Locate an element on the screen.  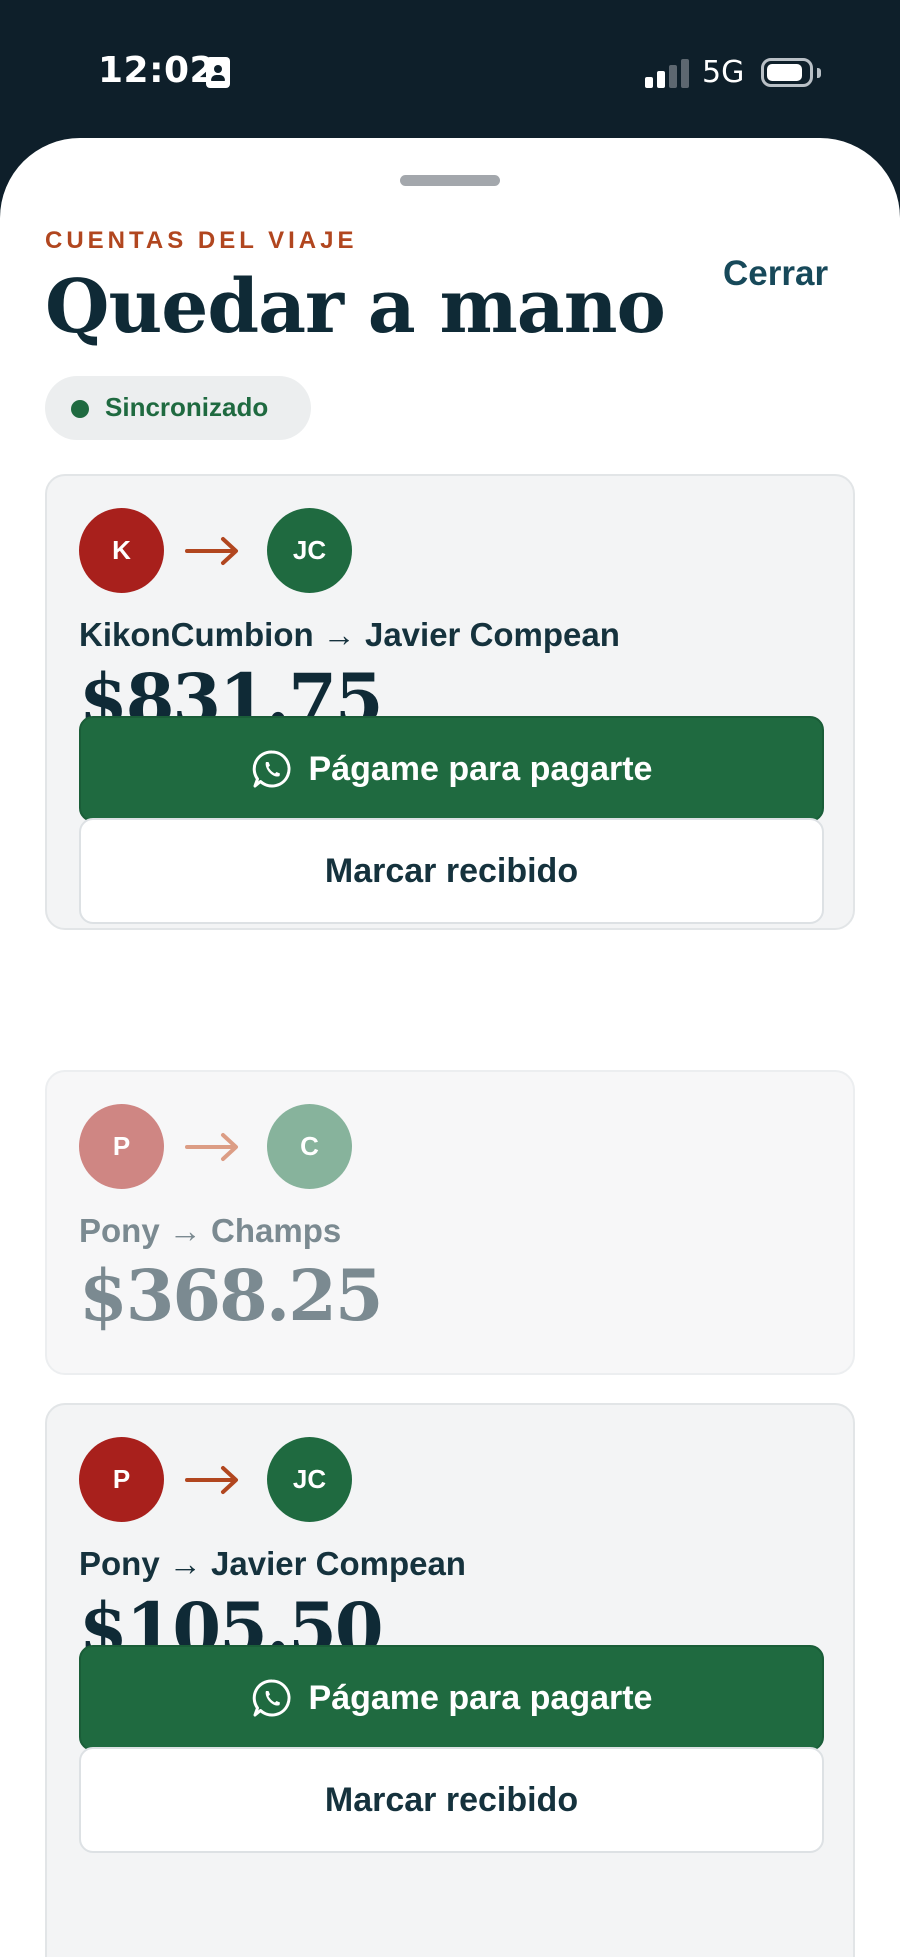
battery-tip is located at coordinates (819, 73).